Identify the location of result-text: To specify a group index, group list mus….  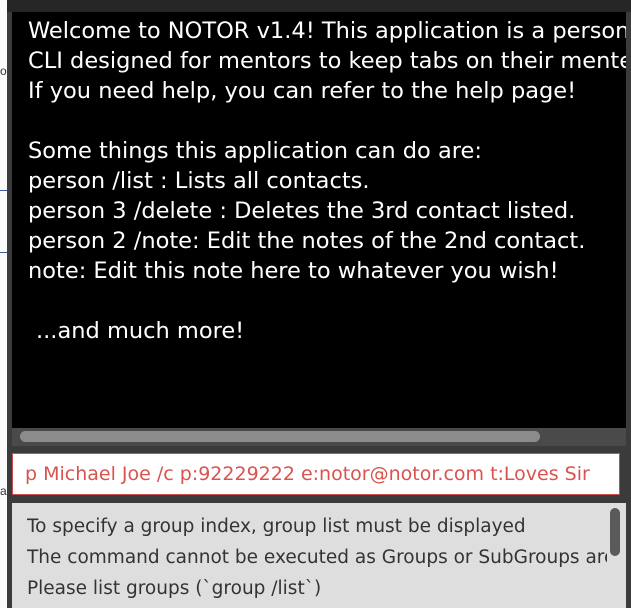
(317, 557).